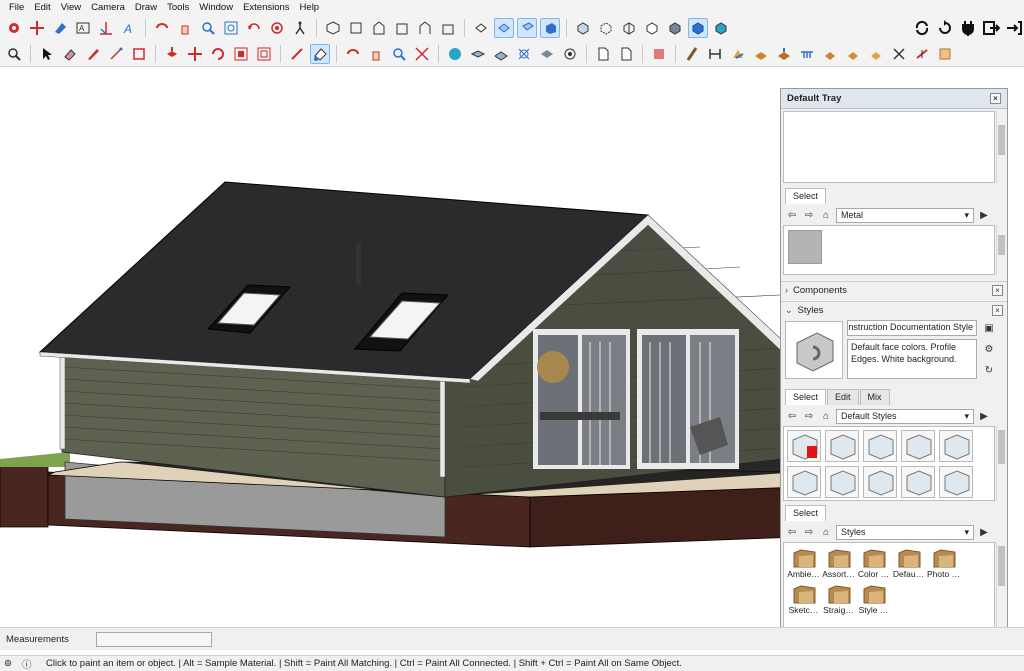  Describe the element at coordinates (809, 532) in the screenshot. I see `forward-arrow-icon: ⇨` at that location.